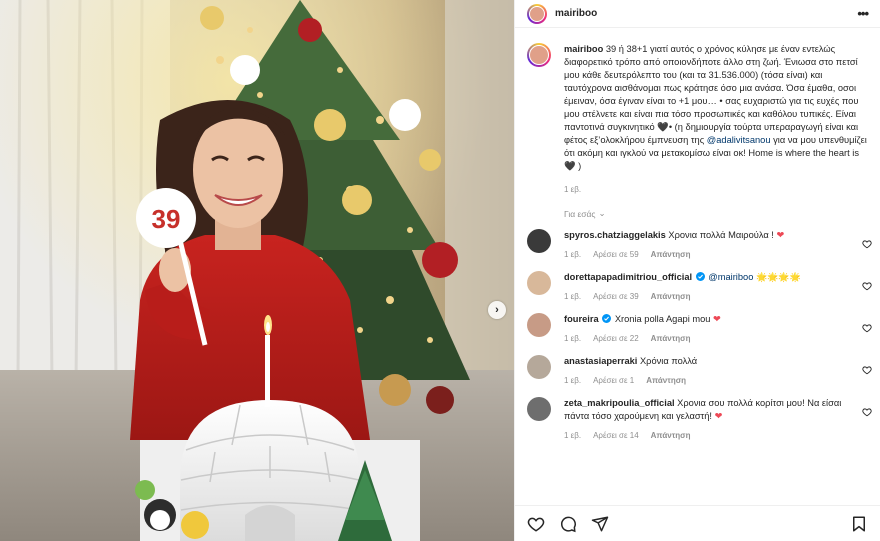 This screenshot has width=880, height=541. What do you see at coordinates (616, 296) in the screenshot?
I see `comment-likes: Αρέσει σε 39` at bounding box center [616, 296].